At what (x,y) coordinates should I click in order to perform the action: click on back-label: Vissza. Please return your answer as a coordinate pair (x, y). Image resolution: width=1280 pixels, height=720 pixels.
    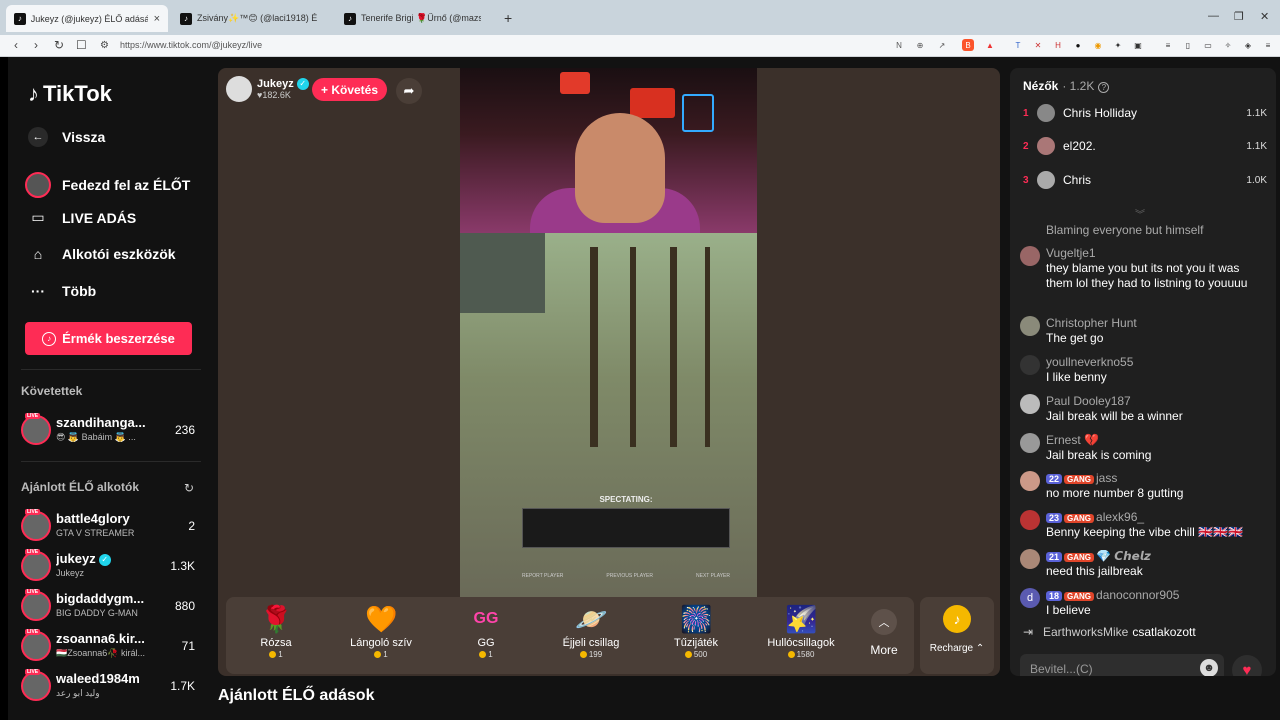
    Looking at the image, I should click on (84, 137).